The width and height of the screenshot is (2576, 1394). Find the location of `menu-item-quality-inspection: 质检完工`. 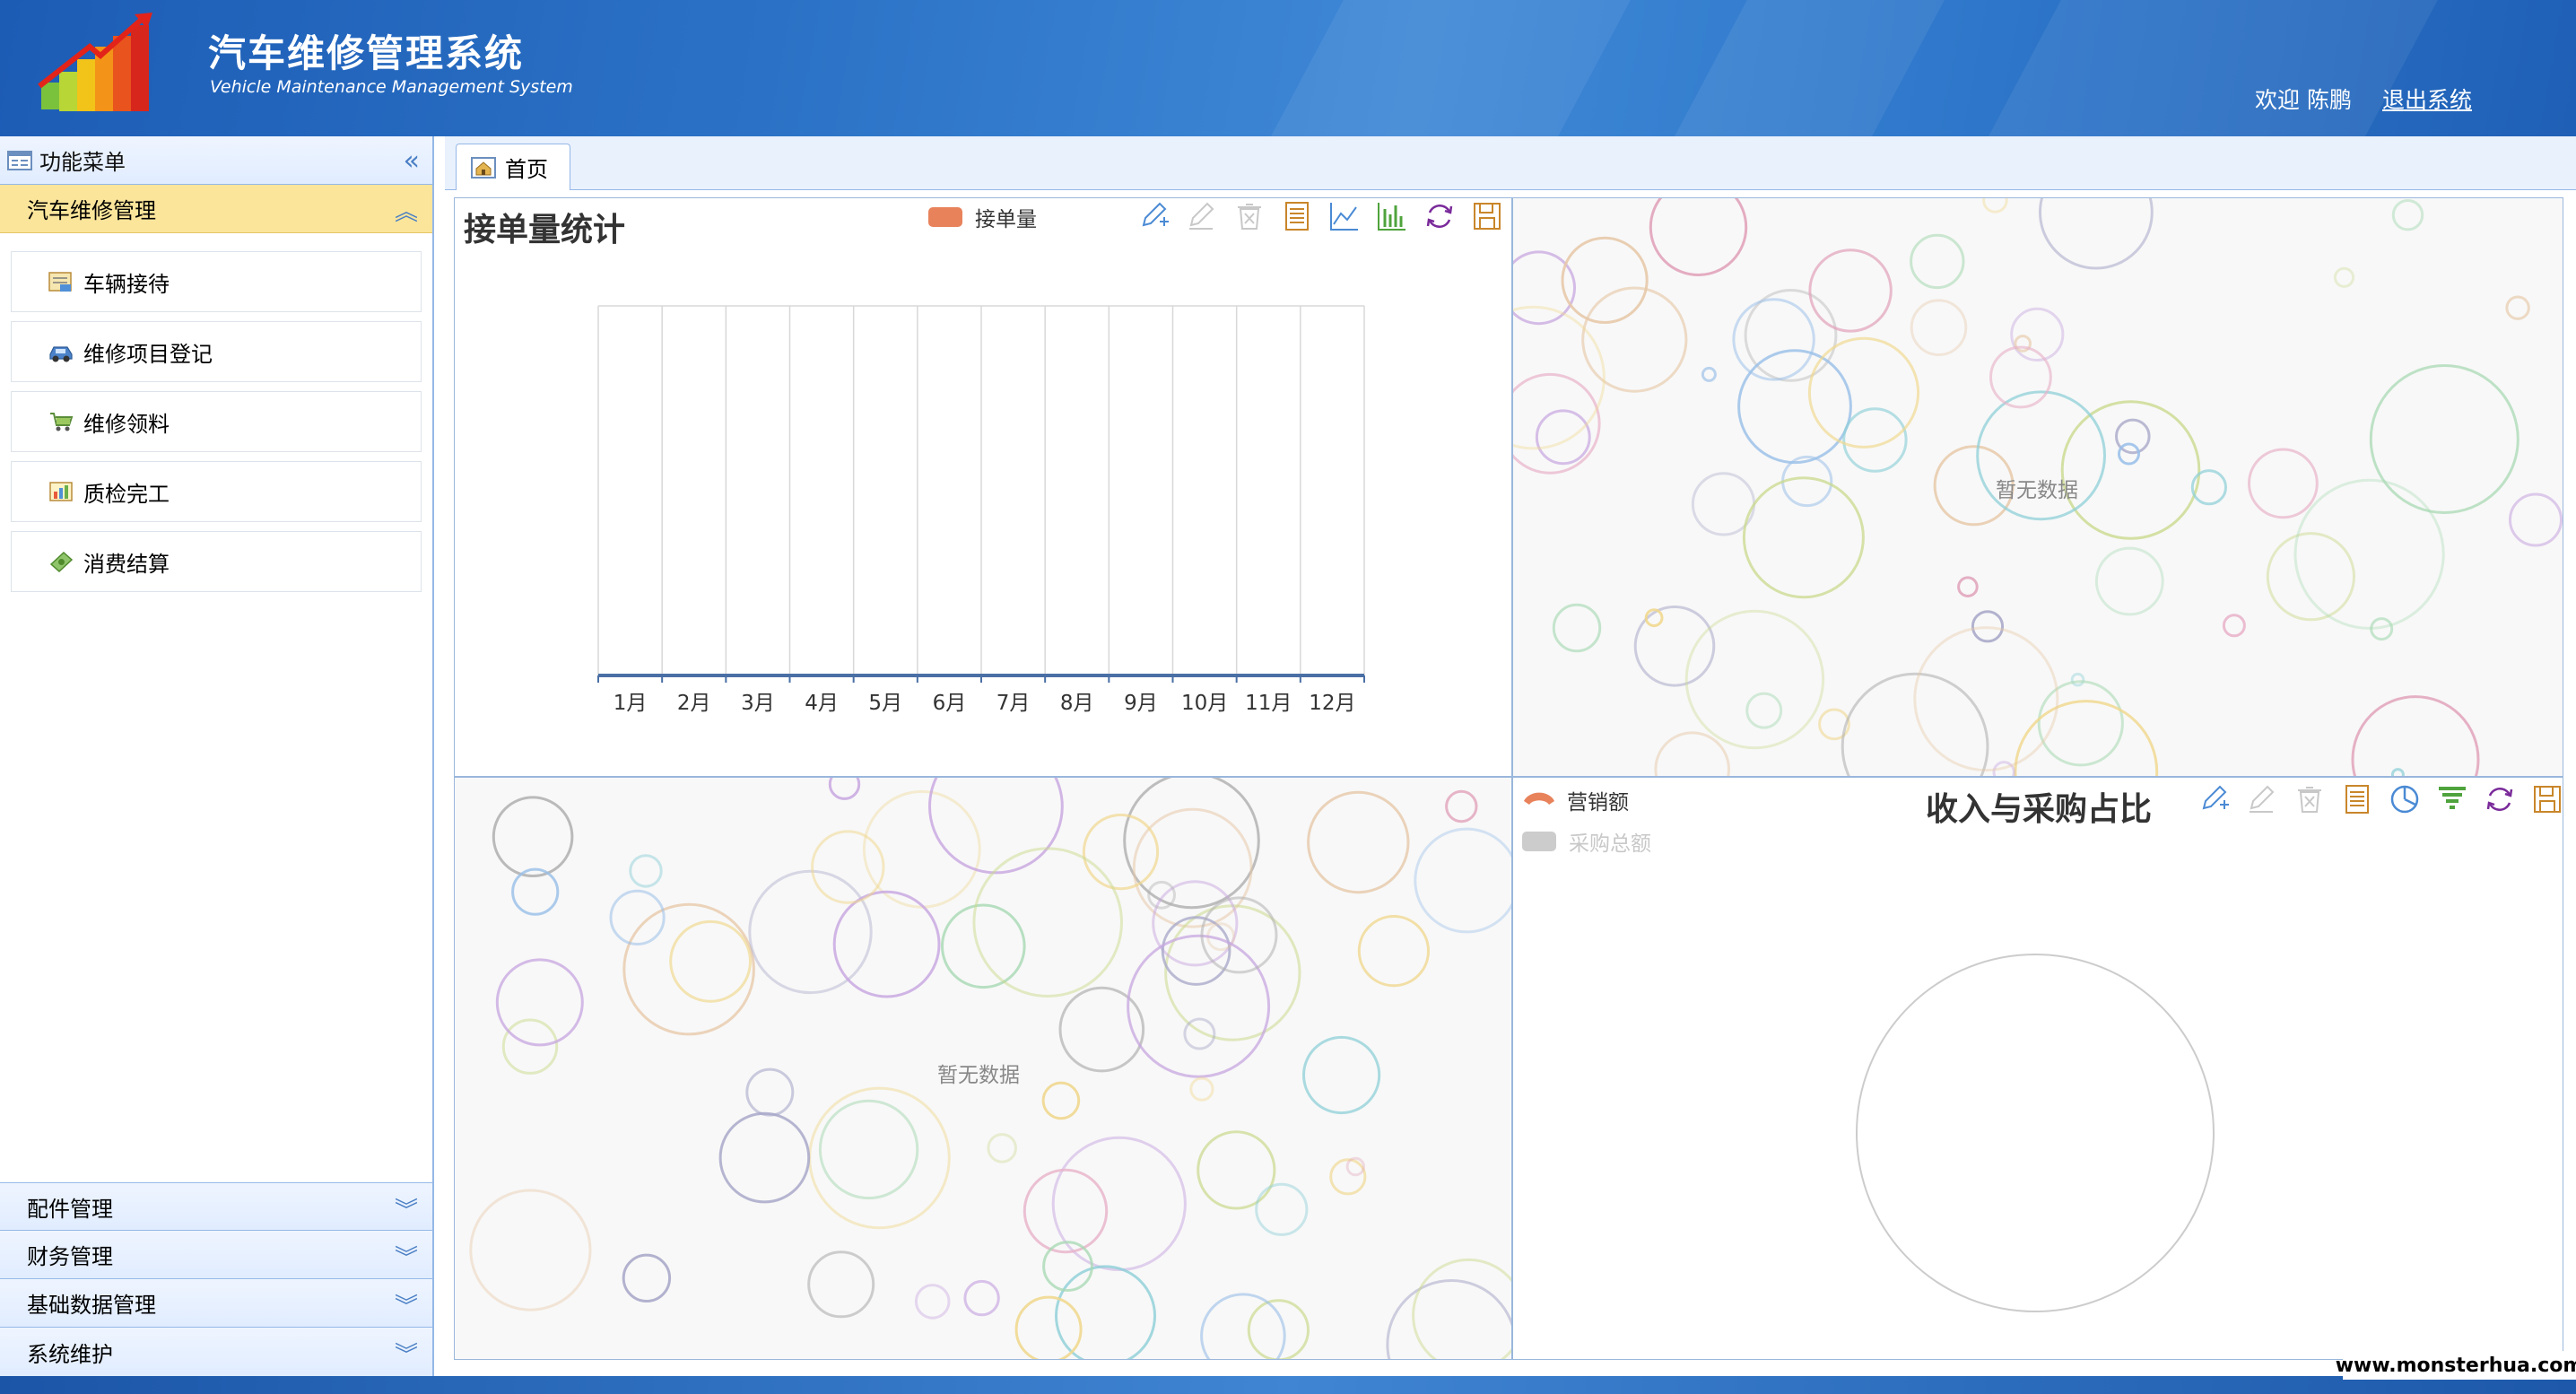

menu-item-quality-inspection: 质检完工 is located at coordinates (216, 491).